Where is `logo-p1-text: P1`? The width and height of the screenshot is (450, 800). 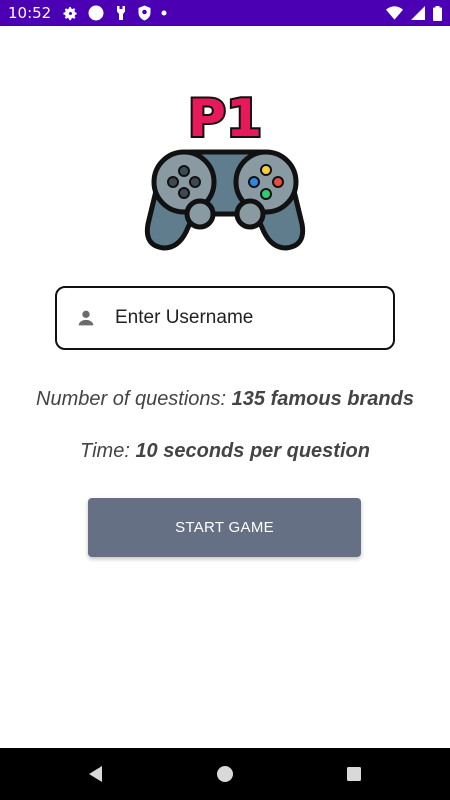 logo-p1-text: P1 is located at coordinates (225, 119).